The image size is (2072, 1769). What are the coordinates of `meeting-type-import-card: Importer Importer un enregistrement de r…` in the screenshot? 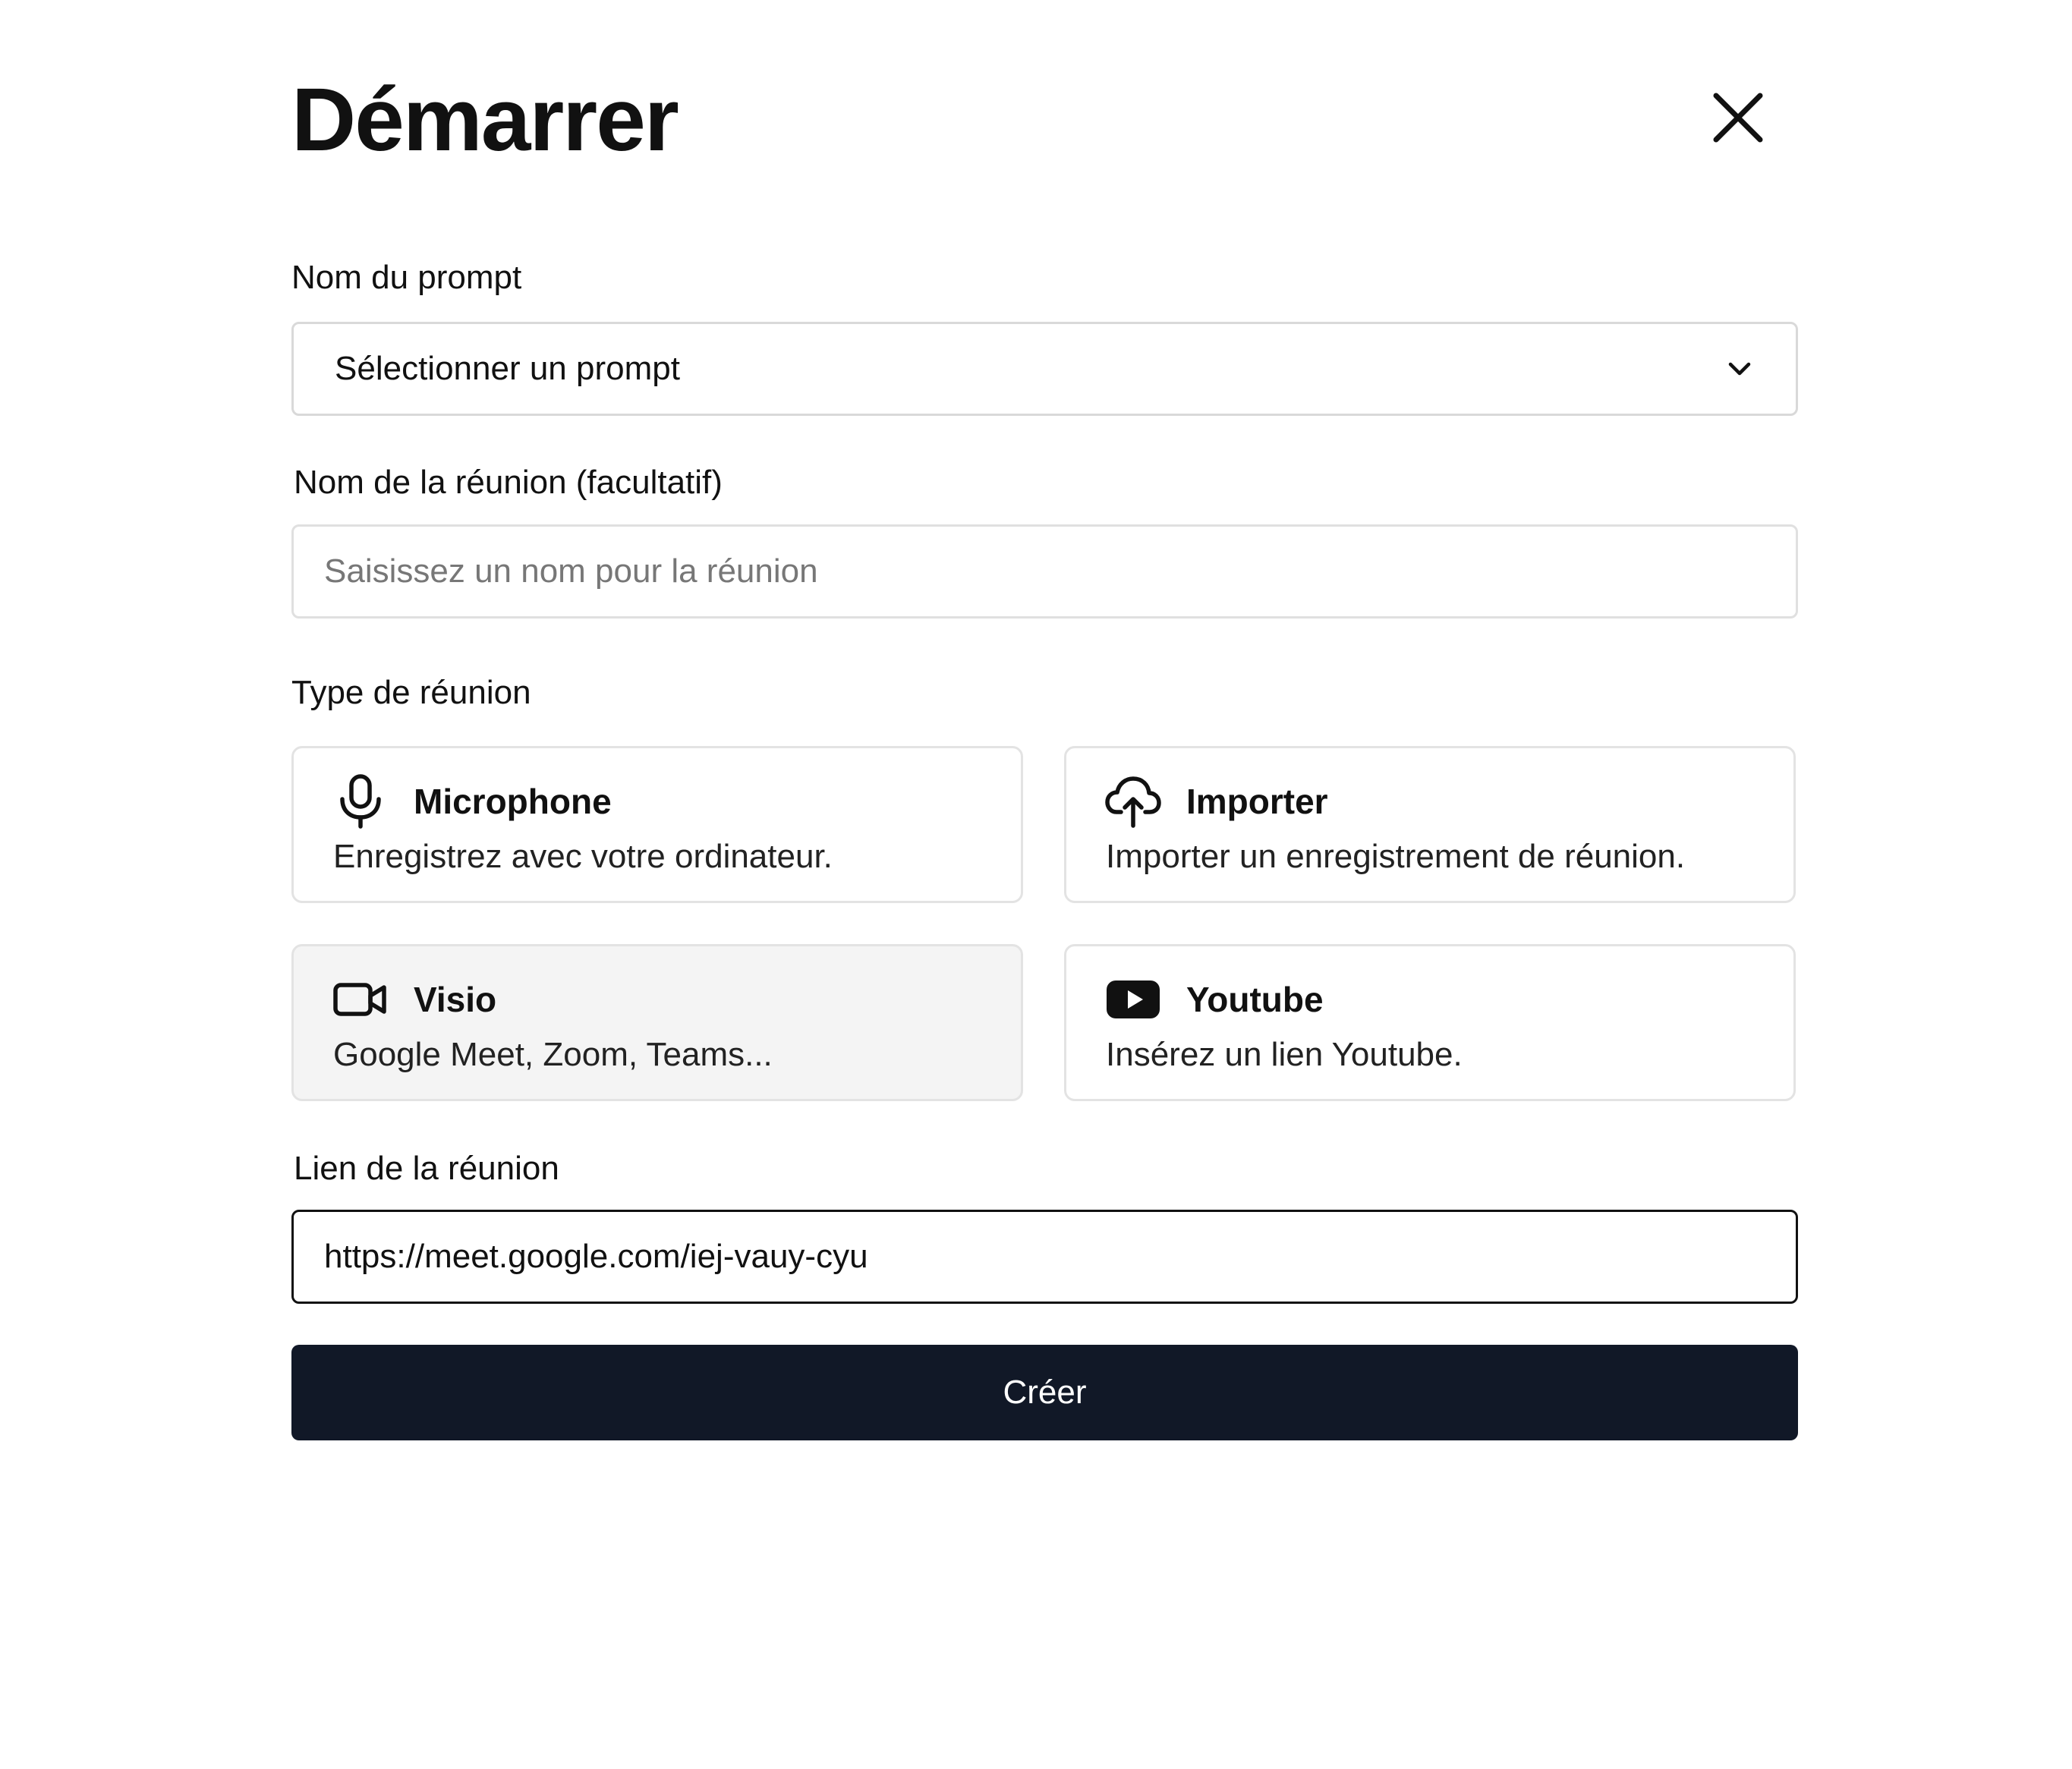 It's located at (1430, 824).